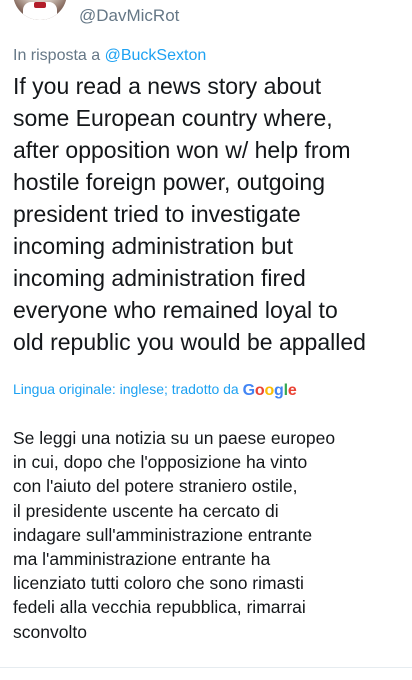  What do you see at coordinates (279, 390) in the screenshot?
I see `google-letter: g` at bounding box center [279, 390].